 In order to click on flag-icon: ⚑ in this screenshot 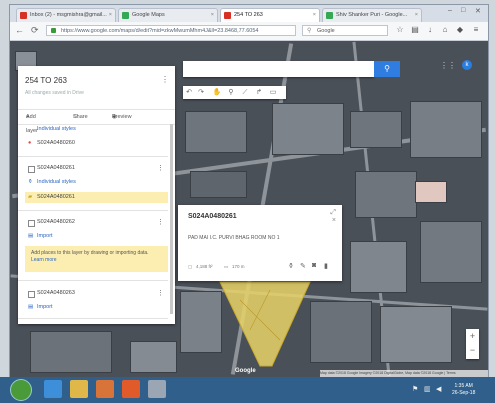, I will do `click(415, 389)`.